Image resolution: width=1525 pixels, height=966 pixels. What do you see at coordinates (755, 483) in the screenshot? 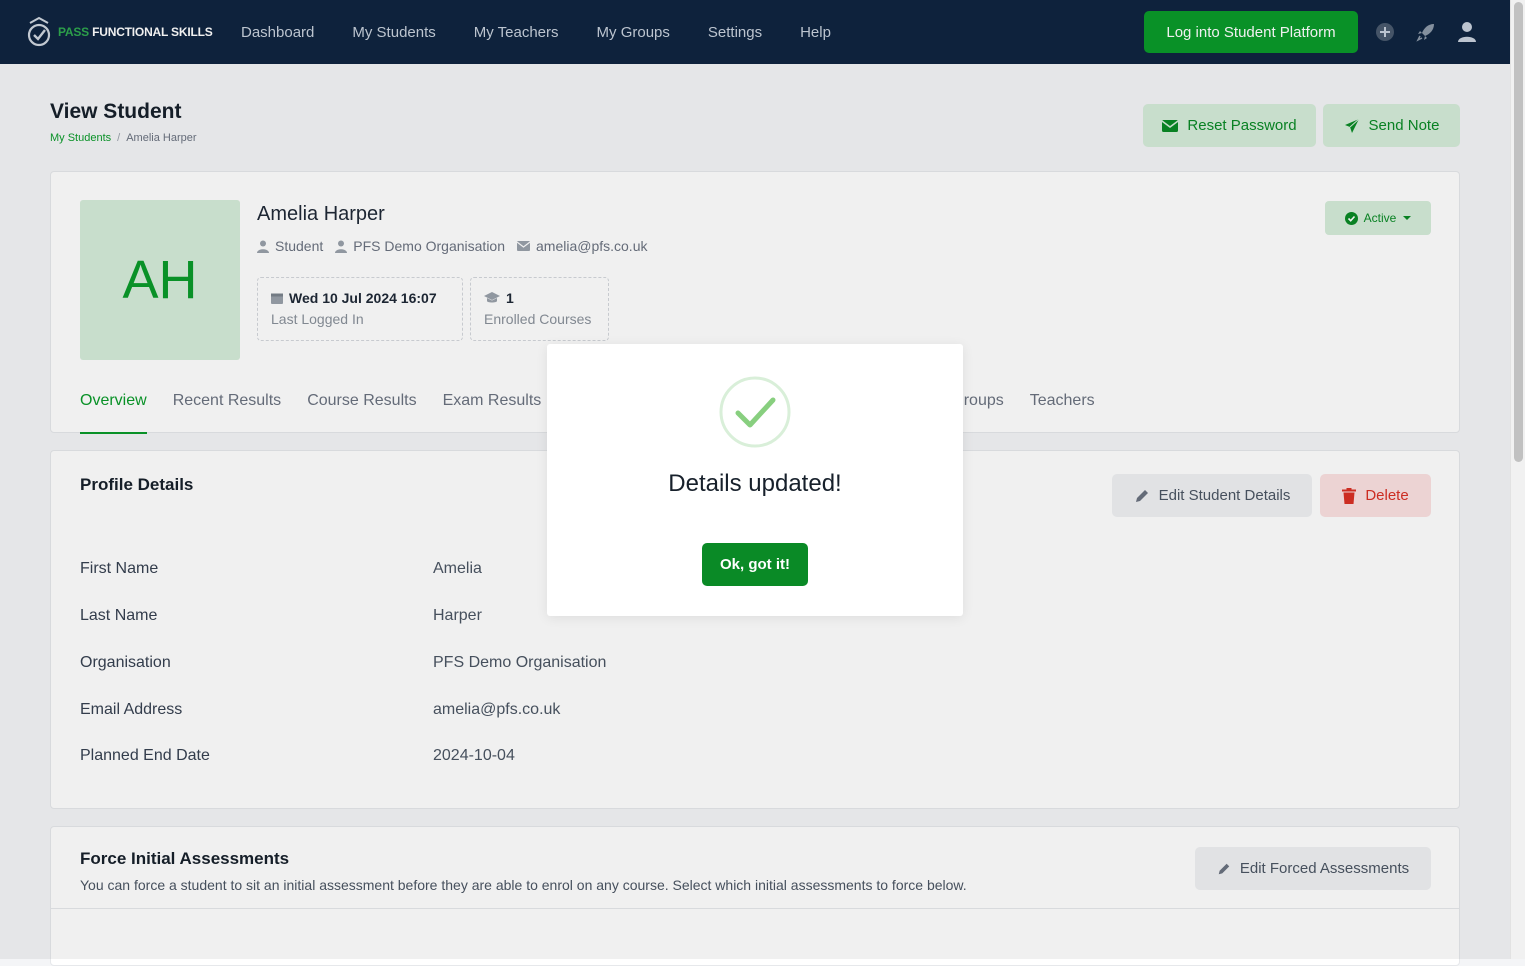
I see `modal-title: Details updated!` at bounding box center [755, 483].